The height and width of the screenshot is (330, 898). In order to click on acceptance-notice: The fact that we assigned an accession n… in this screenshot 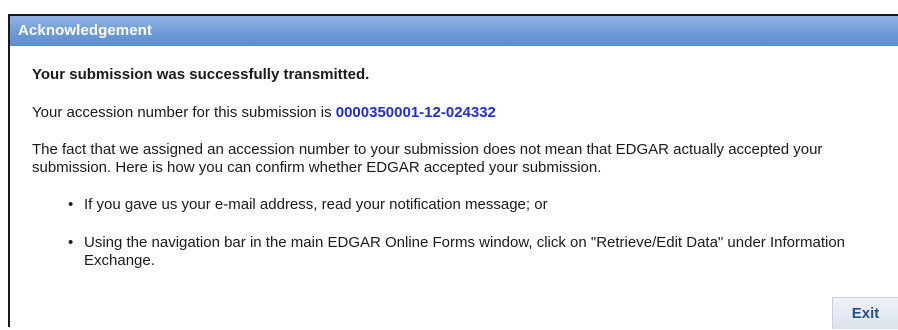, I will do `click(427, 158)`.